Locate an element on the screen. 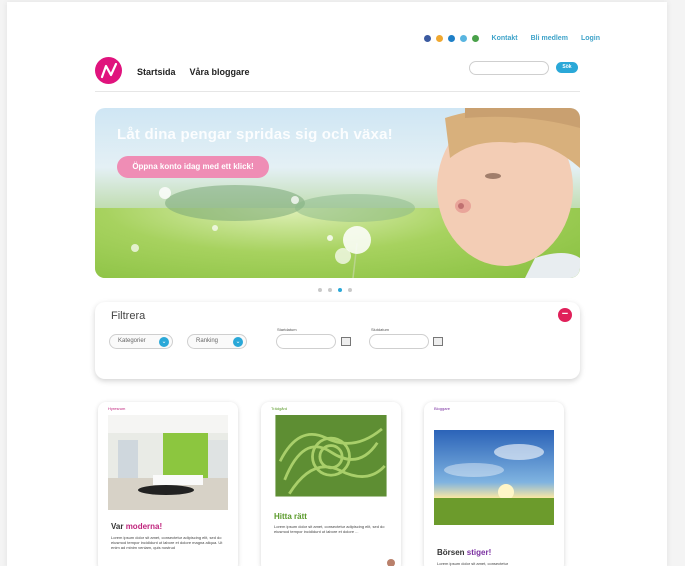 The width and height of the screenshot is (685, 566). hero-title: Låt dina pengar spridas sig och växa! is located at coordinates (255, 134).